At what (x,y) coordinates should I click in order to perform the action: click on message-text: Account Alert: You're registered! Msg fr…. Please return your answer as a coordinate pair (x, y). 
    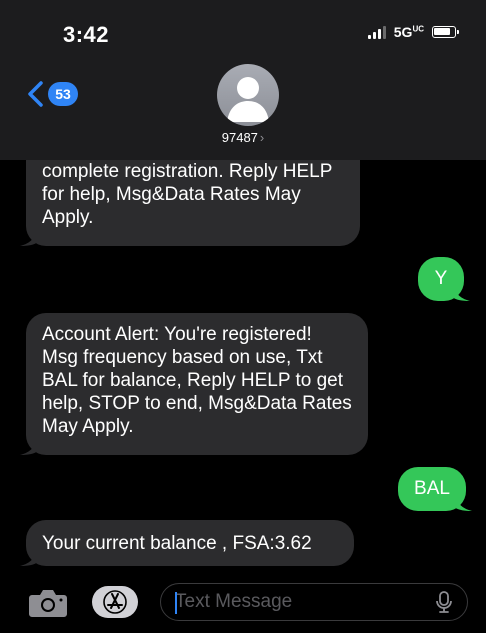
    Looking at the image, I should click on (197, 380).